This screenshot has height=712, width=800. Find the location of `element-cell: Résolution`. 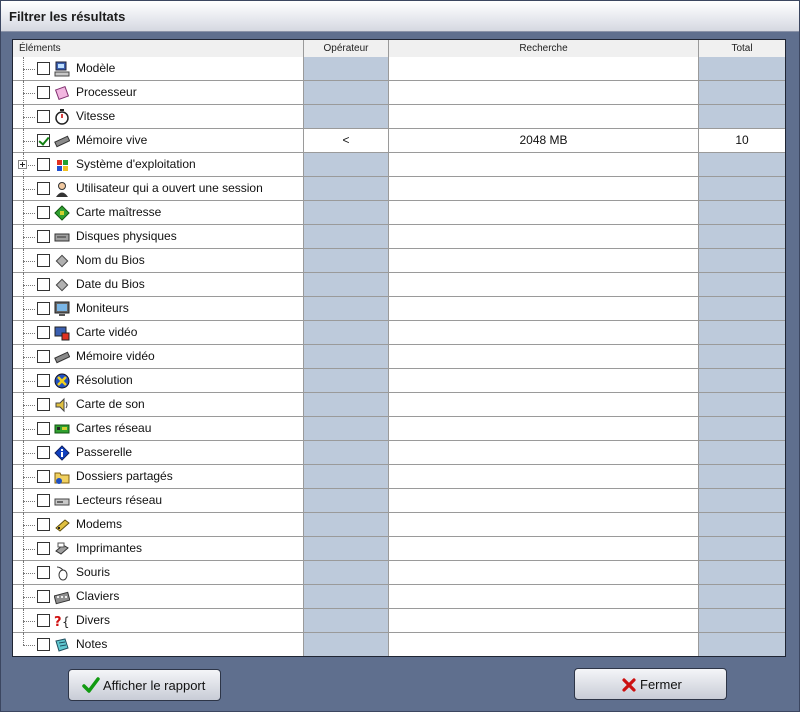

element-cell: Résolution is located at coordinates (158, 381).